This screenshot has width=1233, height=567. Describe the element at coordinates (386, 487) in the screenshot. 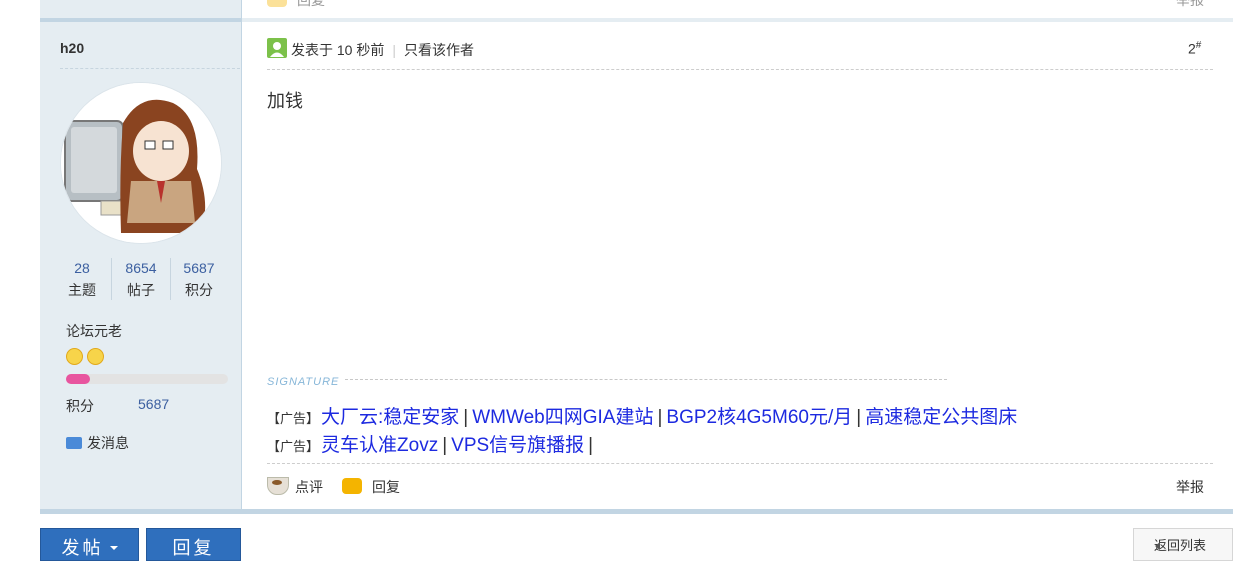

I see `reply-label: 回复` at that location.